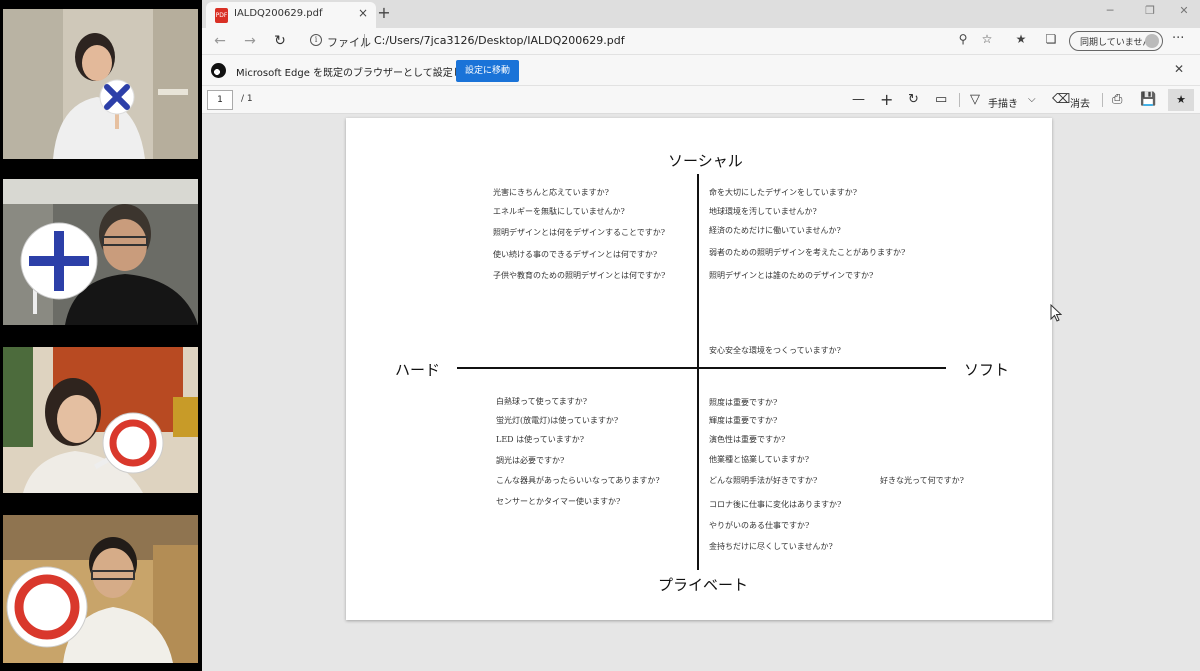 This screenshot has height=671, width=1200. What do you see at coordinates (701, 14) in the screenshot?
I see `tab-strip: PDF IALDQ200629.pdf × + ─ ❐ ✕` at bounding box center [701, 14].